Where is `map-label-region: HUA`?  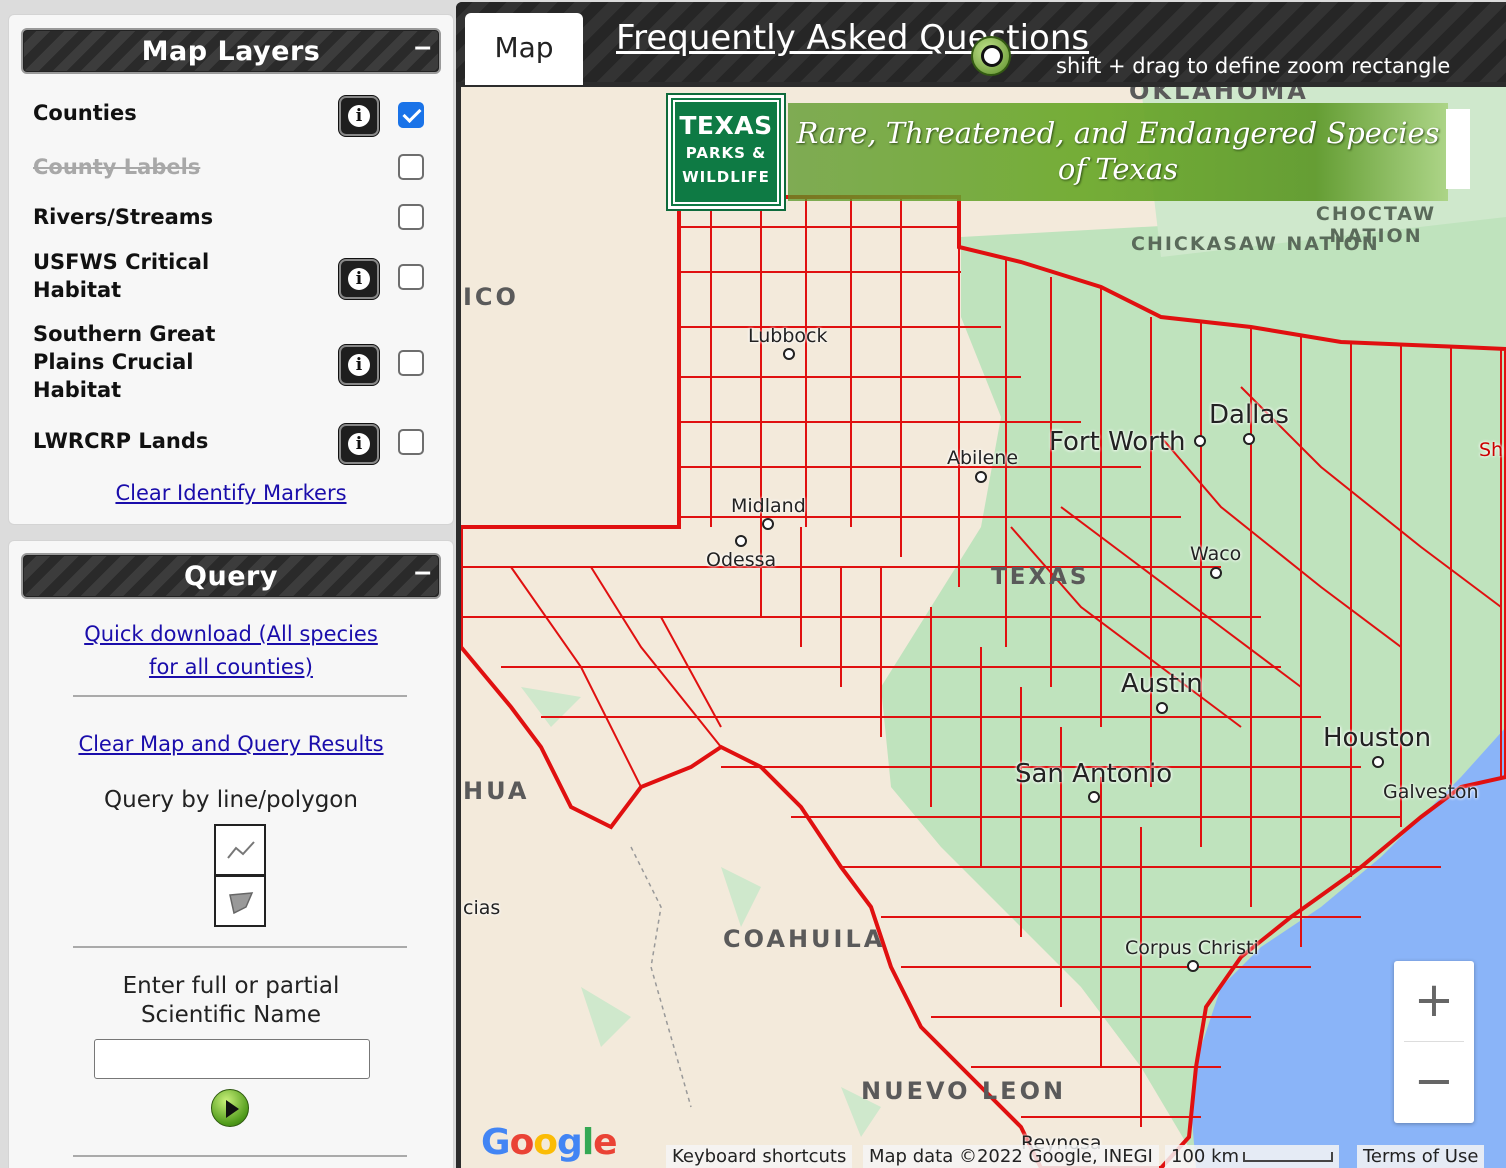 map-label-region: HUA is located at coordinates (496, 791).